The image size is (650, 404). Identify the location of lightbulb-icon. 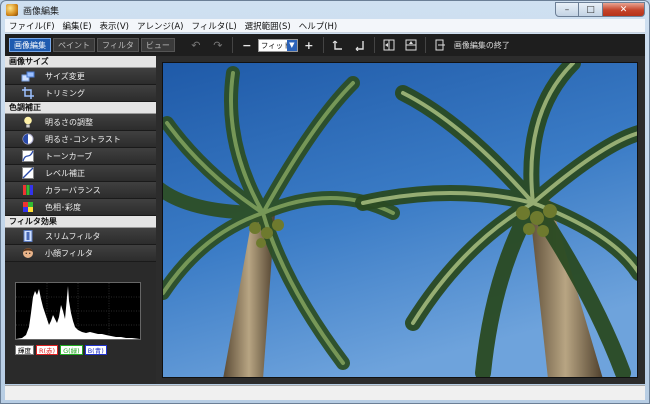
(28, 122).